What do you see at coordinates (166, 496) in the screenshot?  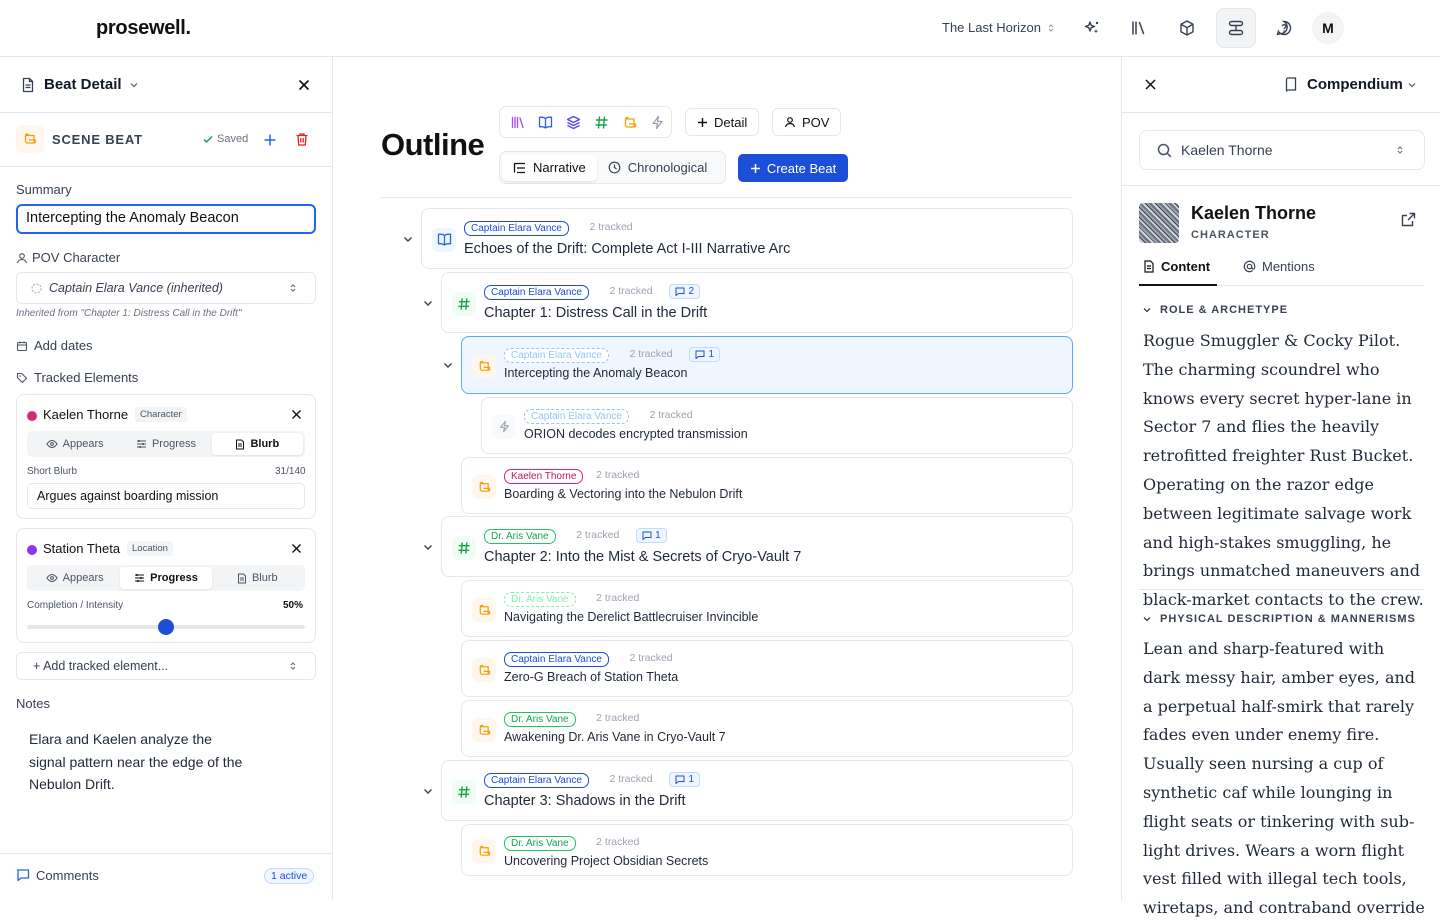 I see `blurb-input: Argues against boarding mission` at bounding box center [166, 496].